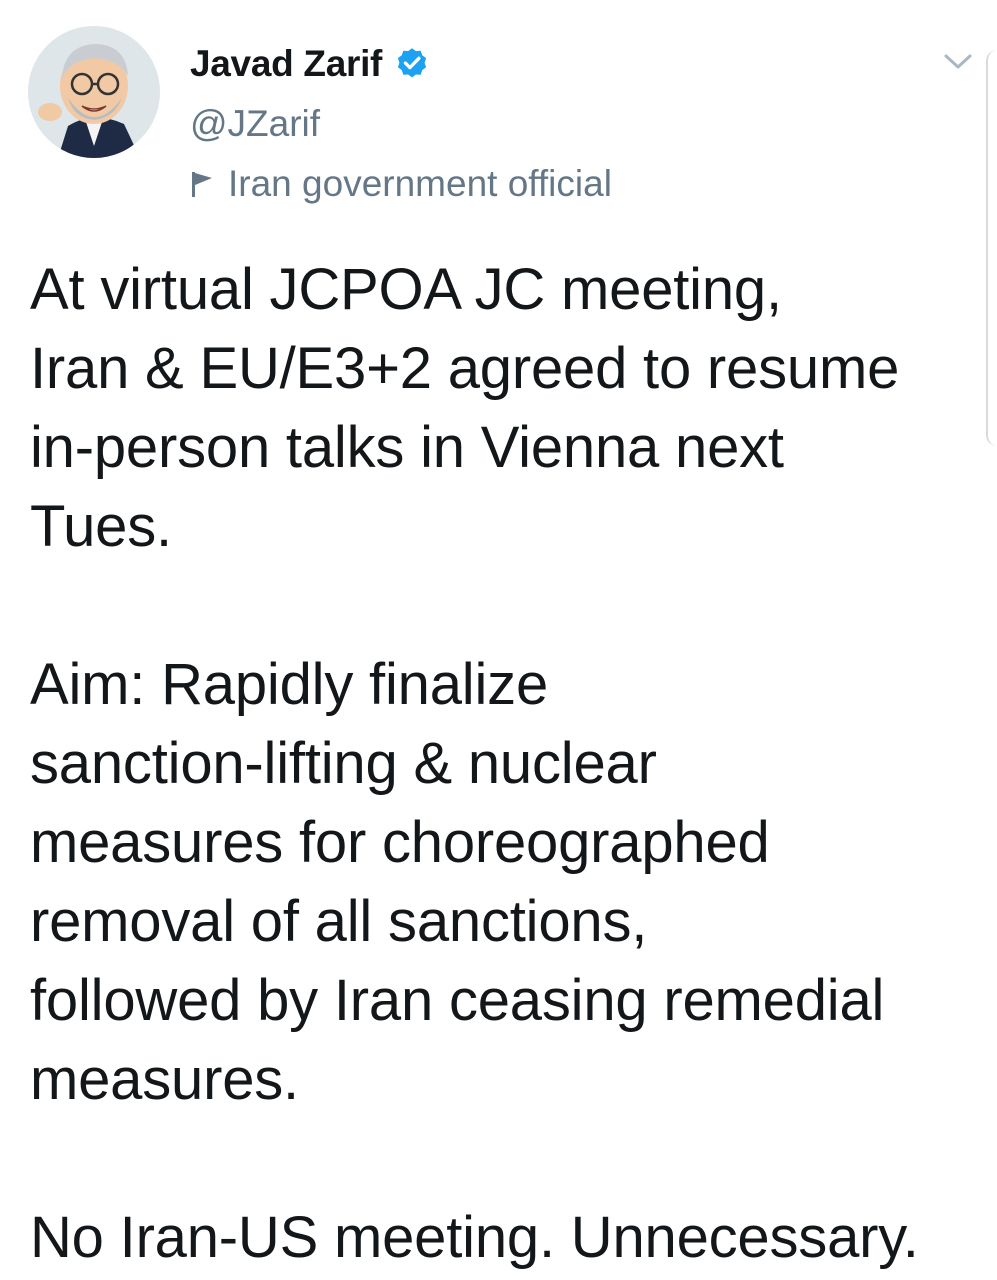 The image size is (997, 1280). I want to click on government-label: Iran government official, so click(401, 184).